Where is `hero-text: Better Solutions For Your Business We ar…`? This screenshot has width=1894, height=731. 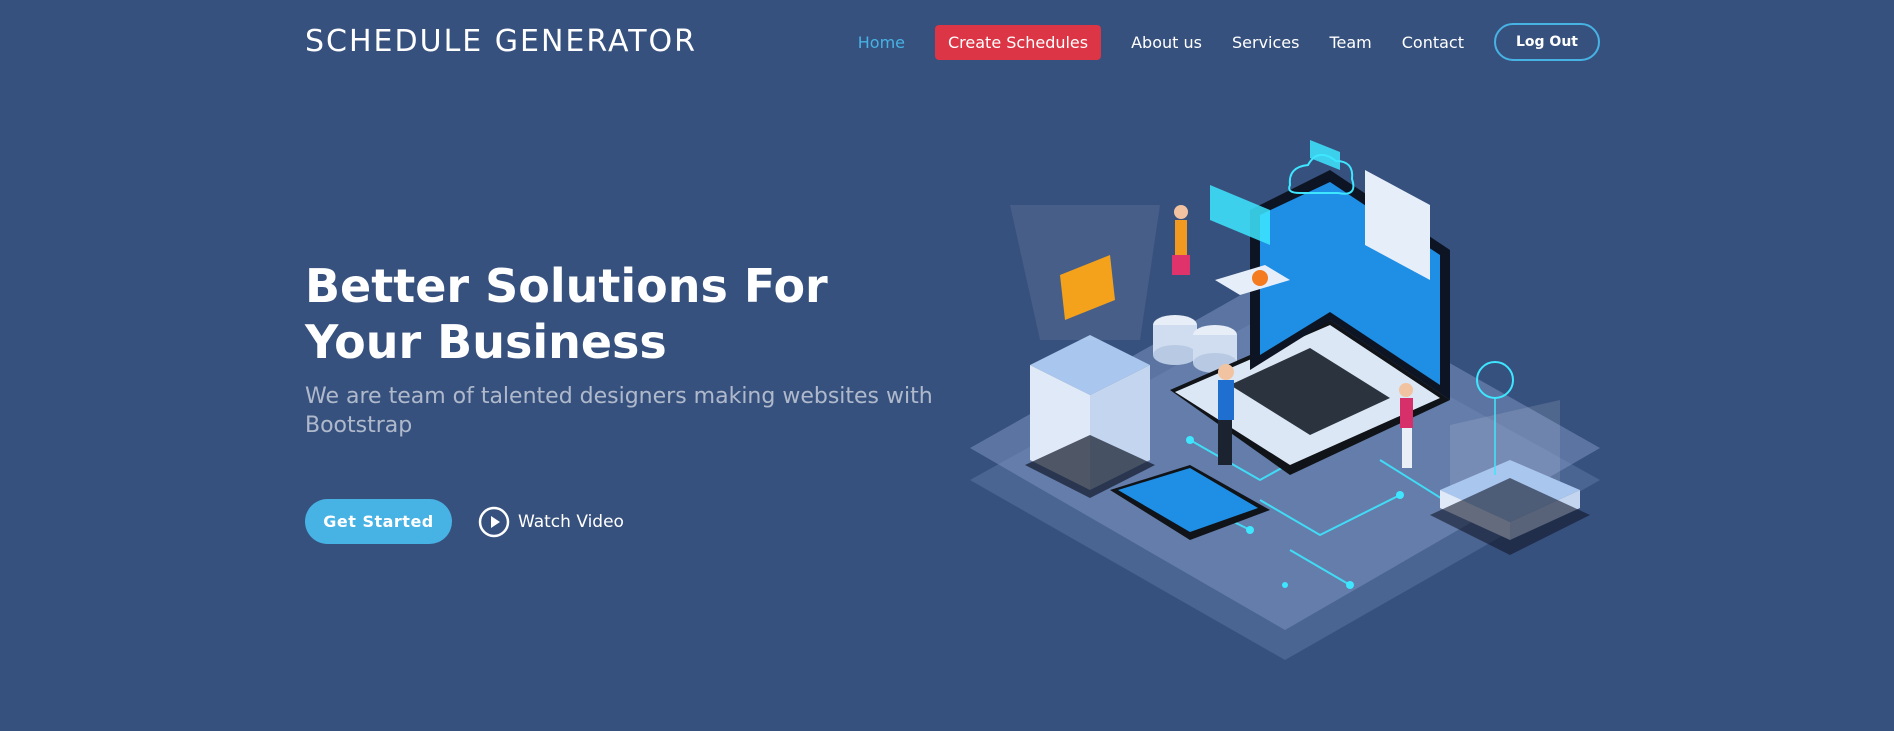
hero-text: Better Solutions For Your Business We ar… is located at coordinates (625, 349).